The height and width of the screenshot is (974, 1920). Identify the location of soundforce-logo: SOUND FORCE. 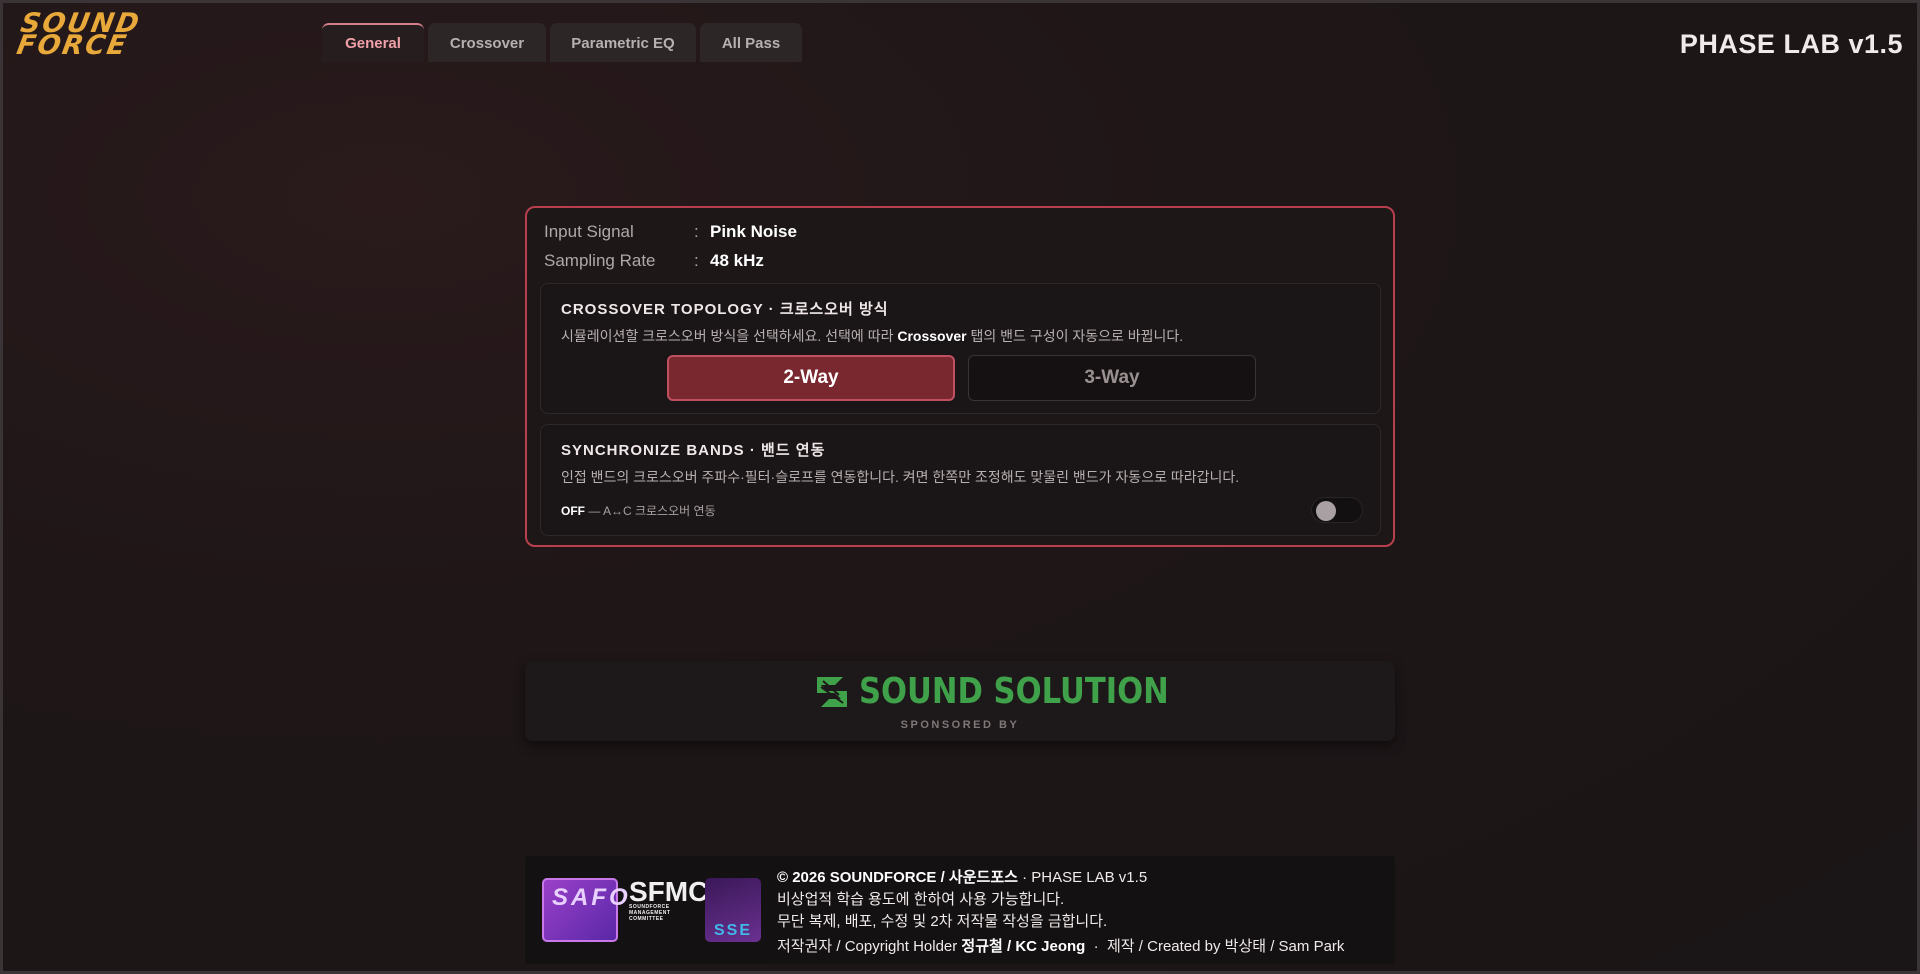
(78, 34).